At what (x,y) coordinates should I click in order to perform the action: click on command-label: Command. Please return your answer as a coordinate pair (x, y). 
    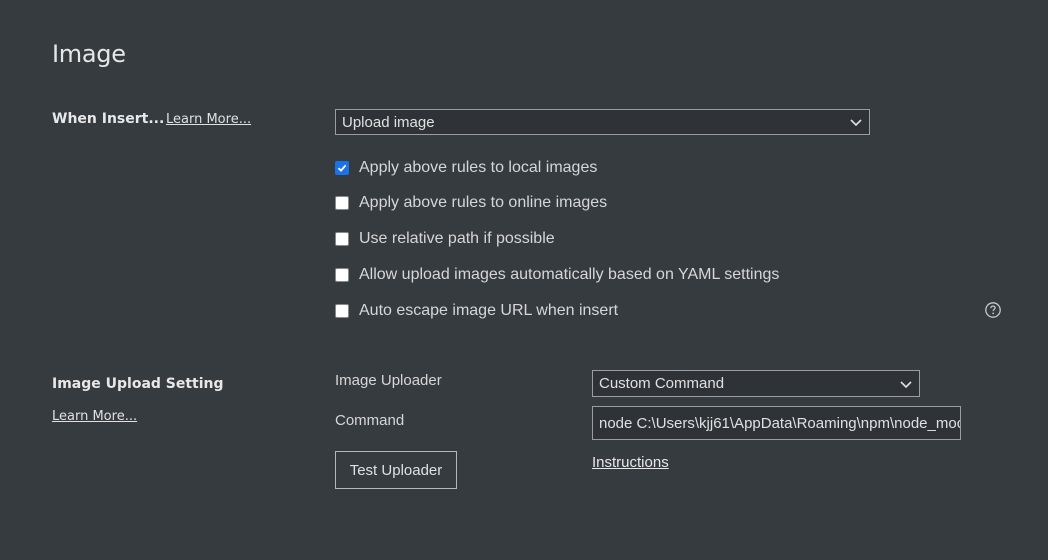
    Looking at the image, I should click on (370, 420).